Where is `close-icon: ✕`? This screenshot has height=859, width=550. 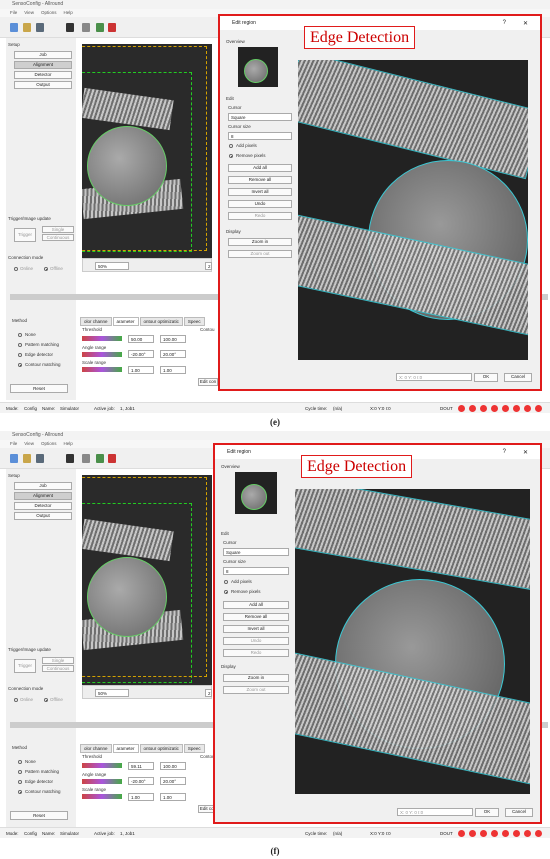
close-icon: ✕ is located at coordinates (525, 452).